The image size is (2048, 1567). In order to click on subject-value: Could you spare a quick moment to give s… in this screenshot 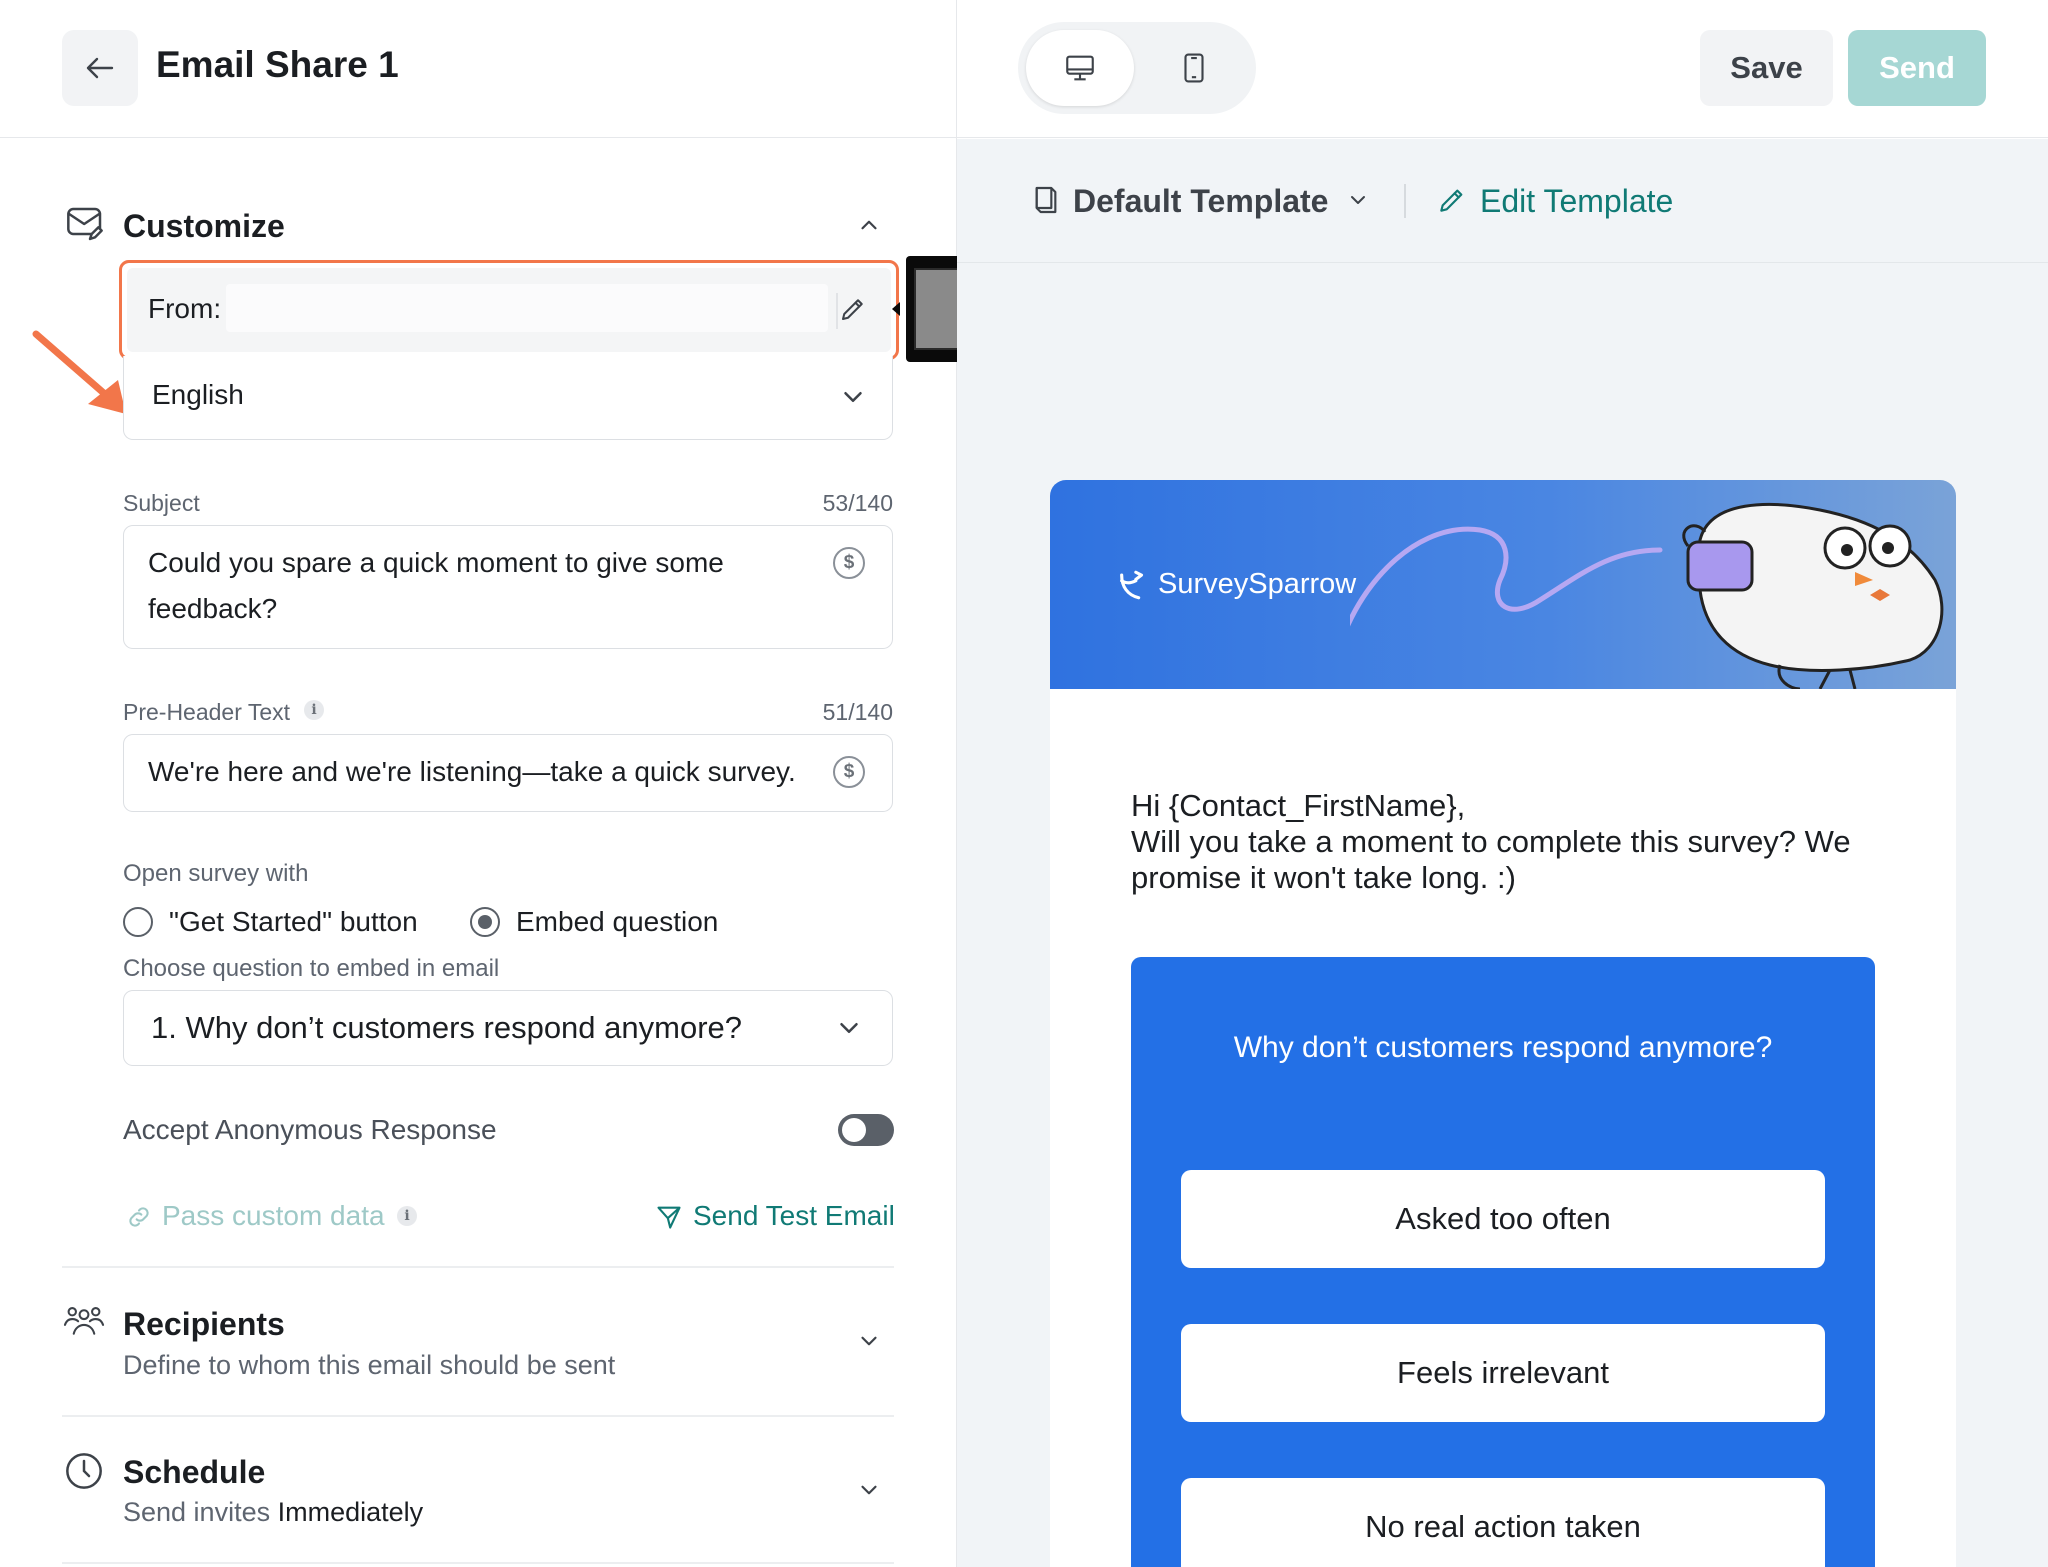, I will do `click(436, 585)`.